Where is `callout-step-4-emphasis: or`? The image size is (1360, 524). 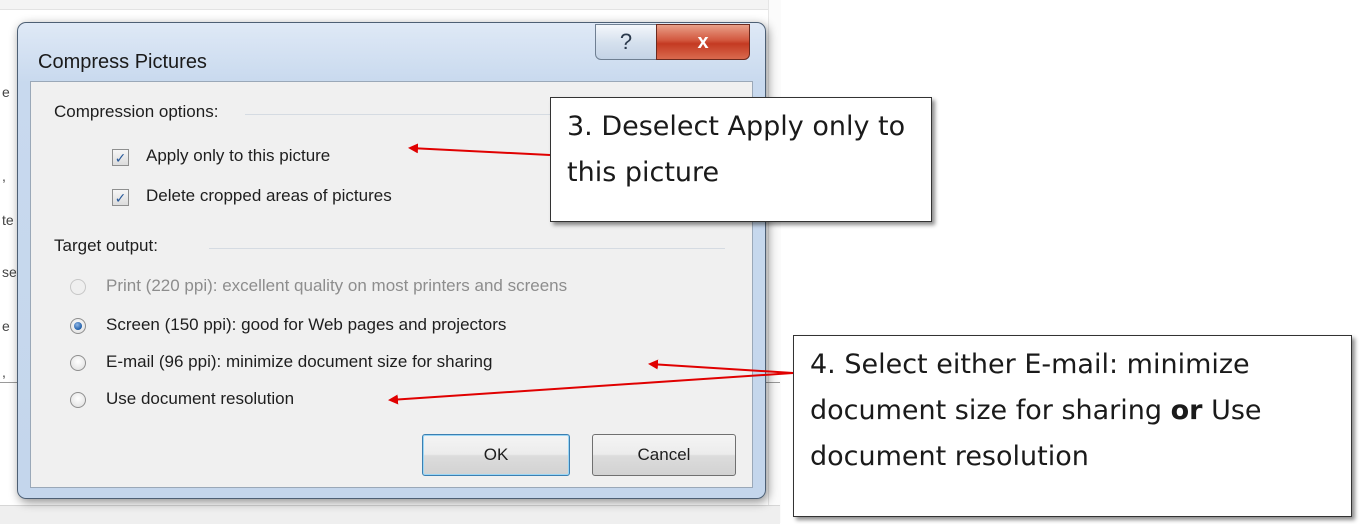 callout-step-4-emphasis: or is located at coordinates (1186, 410).